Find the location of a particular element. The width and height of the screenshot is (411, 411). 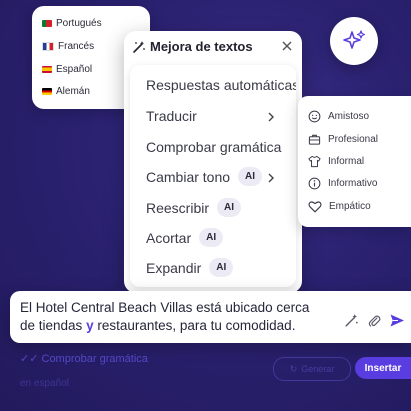

briefcase-icon is located at coordinates (314, 139).